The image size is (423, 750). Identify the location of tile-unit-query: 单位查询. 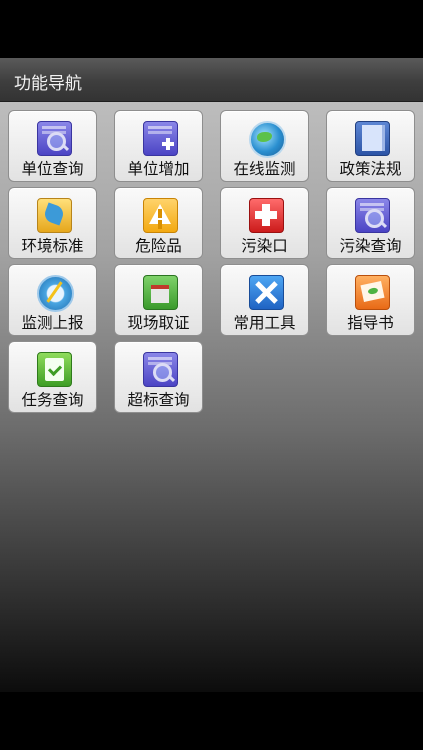
(52, 146).